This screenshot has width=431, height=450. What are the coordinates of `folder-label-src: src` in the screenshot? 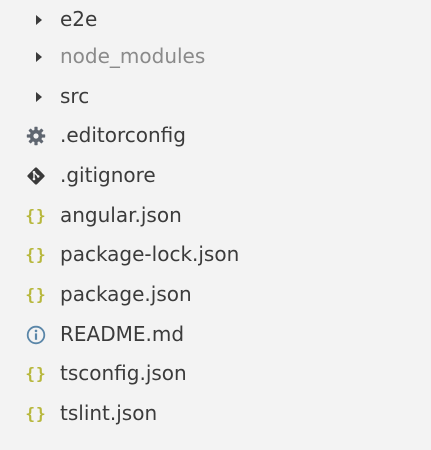 It's located at (75, 96).